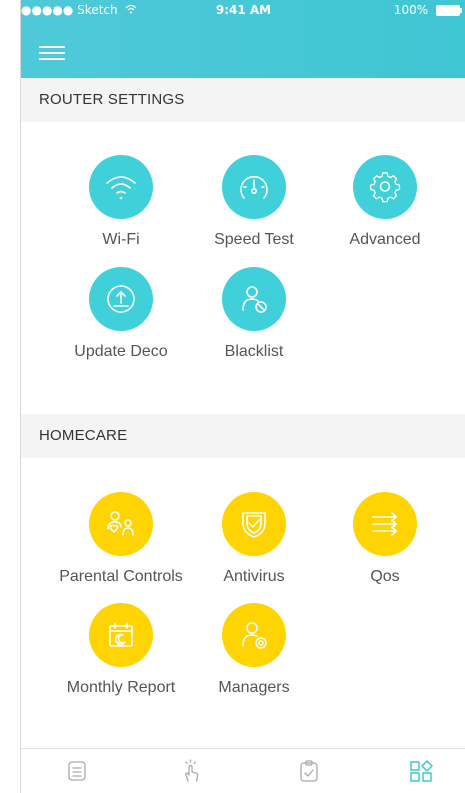 The width and height of the screenshot is (465, 793). Describe the element at coordinates (121, 687) in the screenshot. I see `tile-label: Monthly Report` at that location.